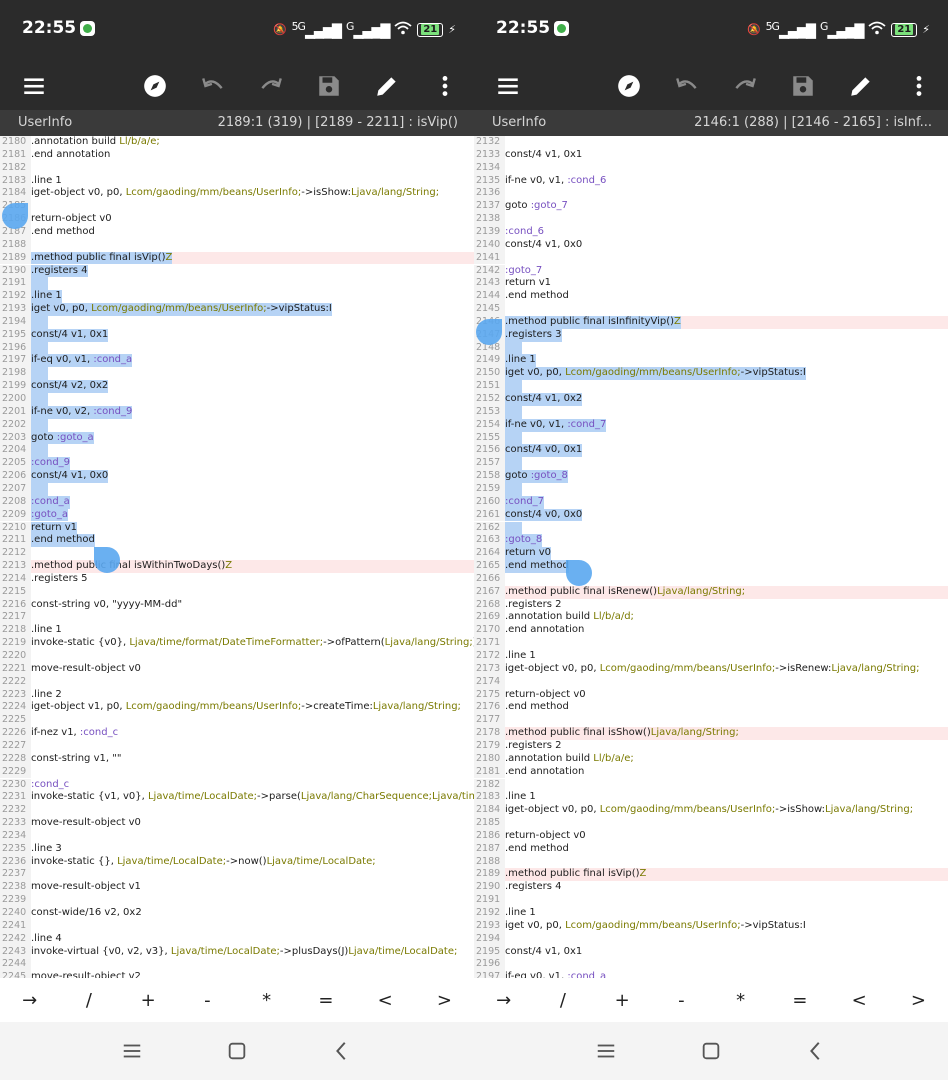 The width and height of the screenshot is (948, 1080). Describe the element at coordinates (237, 476) in the screenshot. I see `code-line: 2206 const/4 v1, 0x0` at that location.